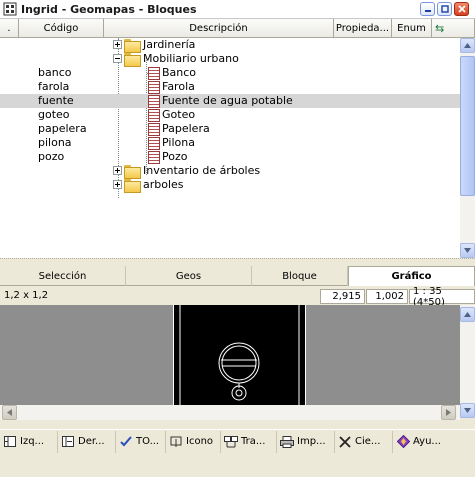  I want to click on scroll-right-button, so click(448, 412).